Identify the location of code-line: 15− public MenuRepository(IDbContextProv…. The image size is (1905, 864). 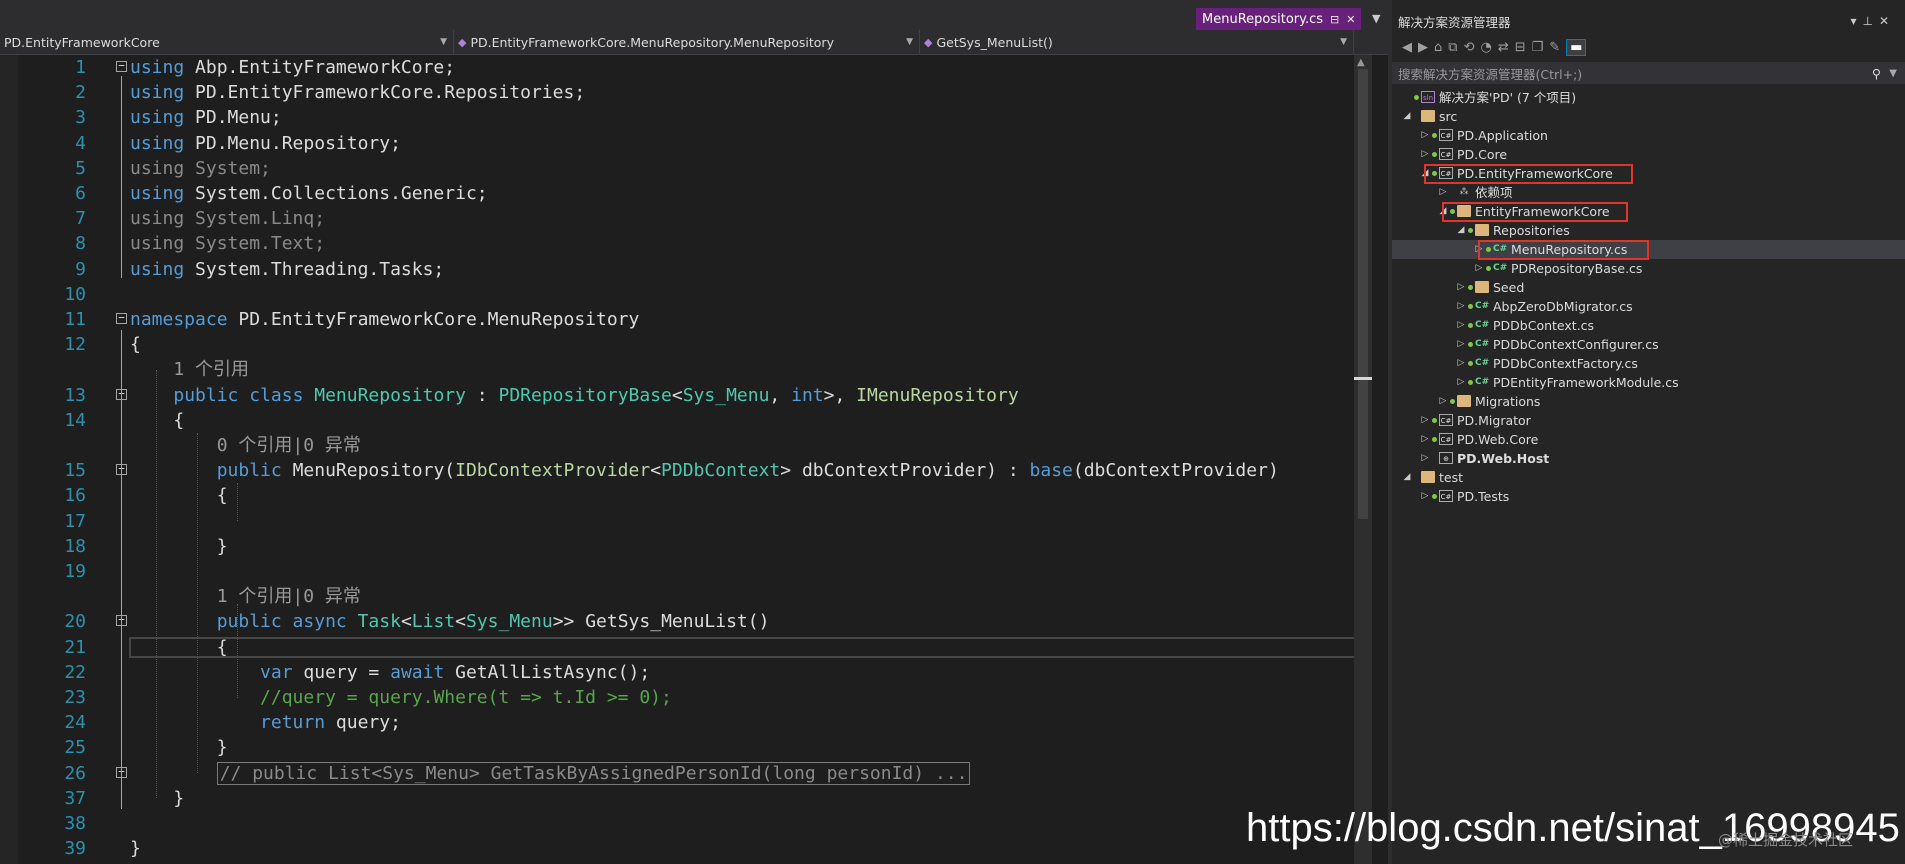
(686, 470).